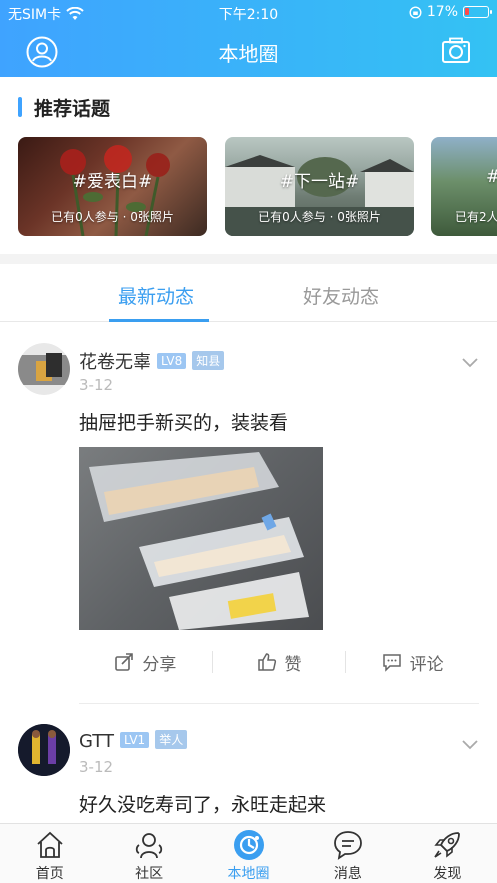 This screenshot has height=883, width=497. I want to click on share-icon, so click(124, 662).